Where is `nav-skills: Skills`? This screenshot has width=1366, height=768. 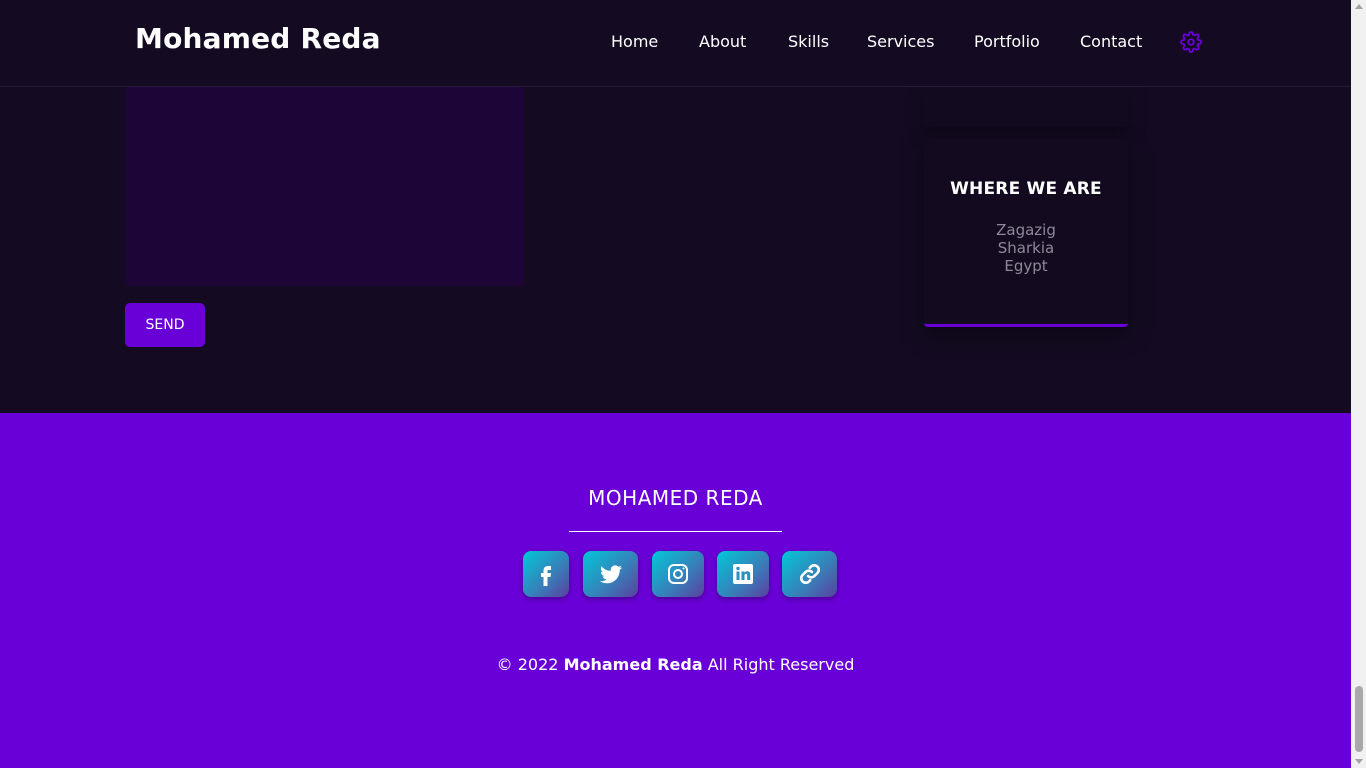
nav-skills: Skills is located at coordinates (808, 41).